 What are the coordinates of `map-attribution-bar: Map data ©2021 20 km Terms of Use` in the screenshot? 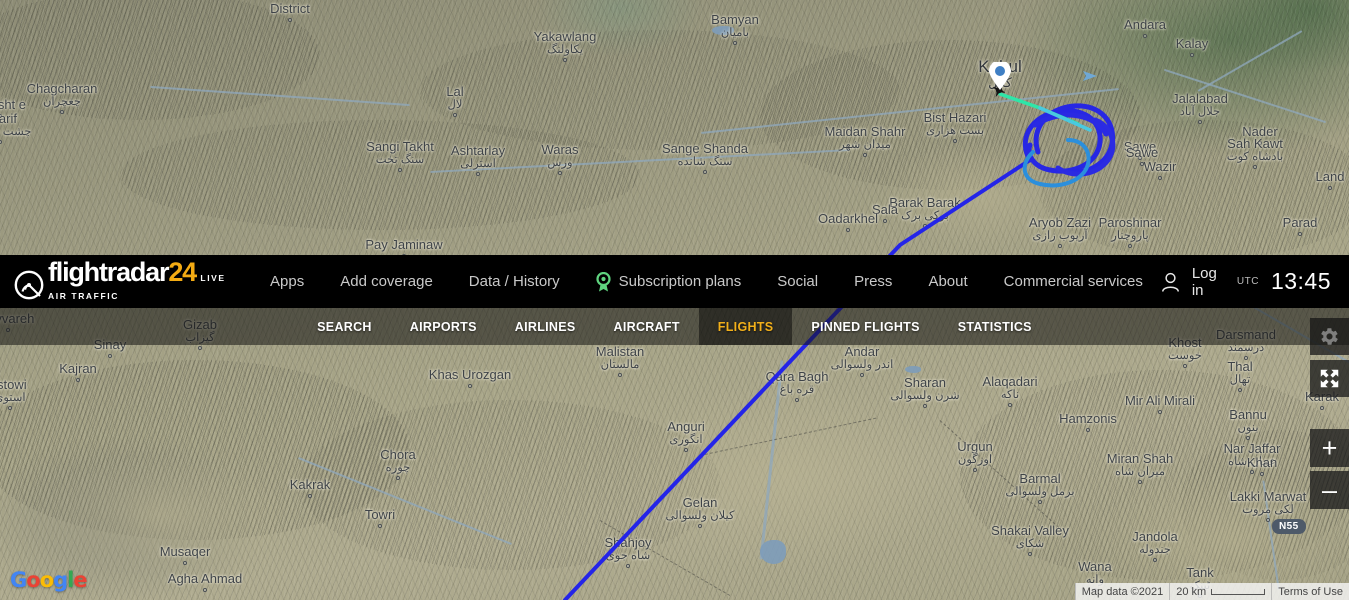 It's located at (1211, 591).